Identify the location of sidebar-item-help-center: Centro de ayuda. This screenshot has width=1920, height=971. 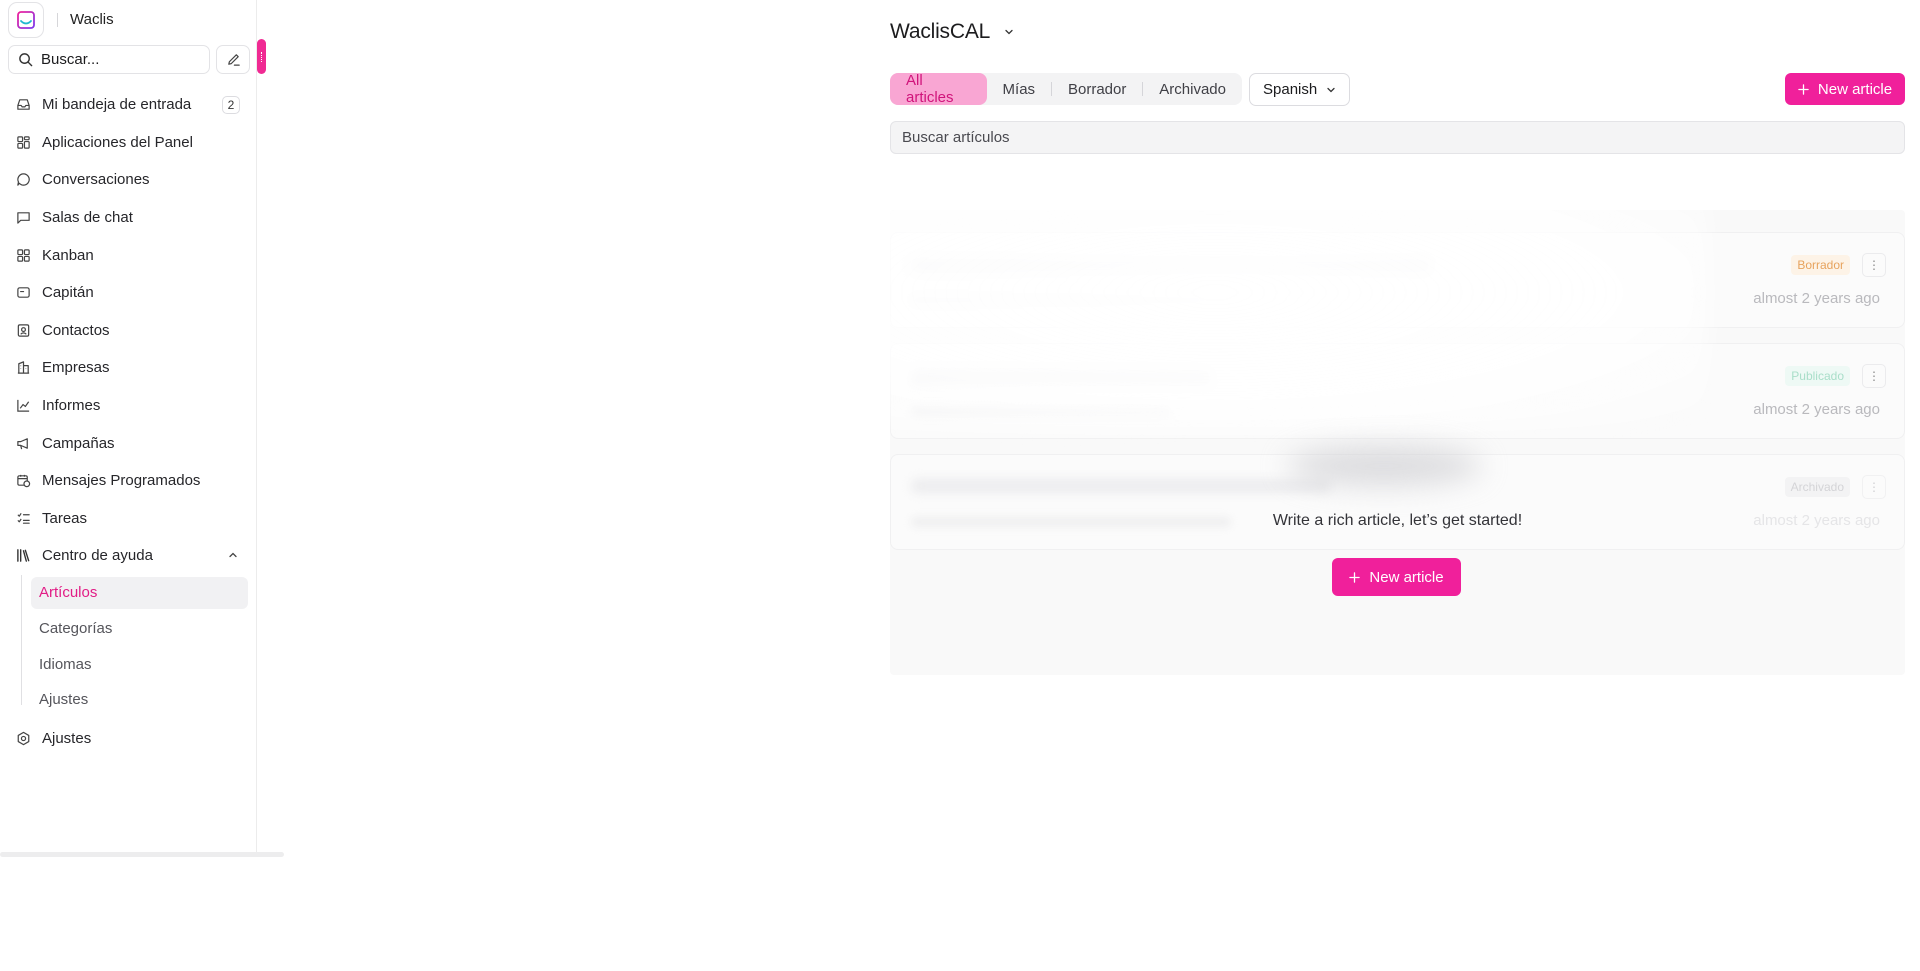
(128, 556).